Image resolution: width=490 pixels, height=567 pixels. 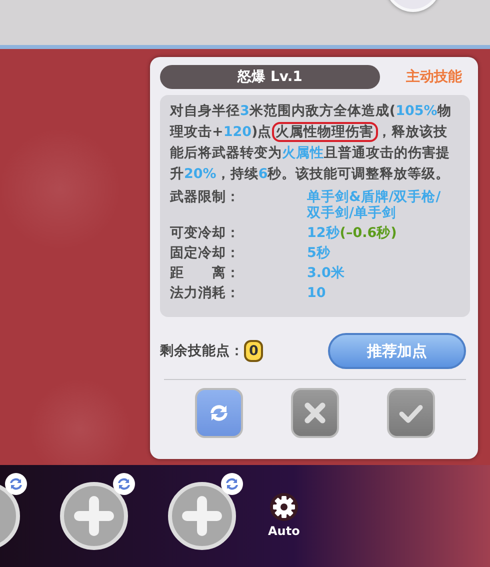 I want to click on stat-label: 武器限制：, so click(x=205, y=198).